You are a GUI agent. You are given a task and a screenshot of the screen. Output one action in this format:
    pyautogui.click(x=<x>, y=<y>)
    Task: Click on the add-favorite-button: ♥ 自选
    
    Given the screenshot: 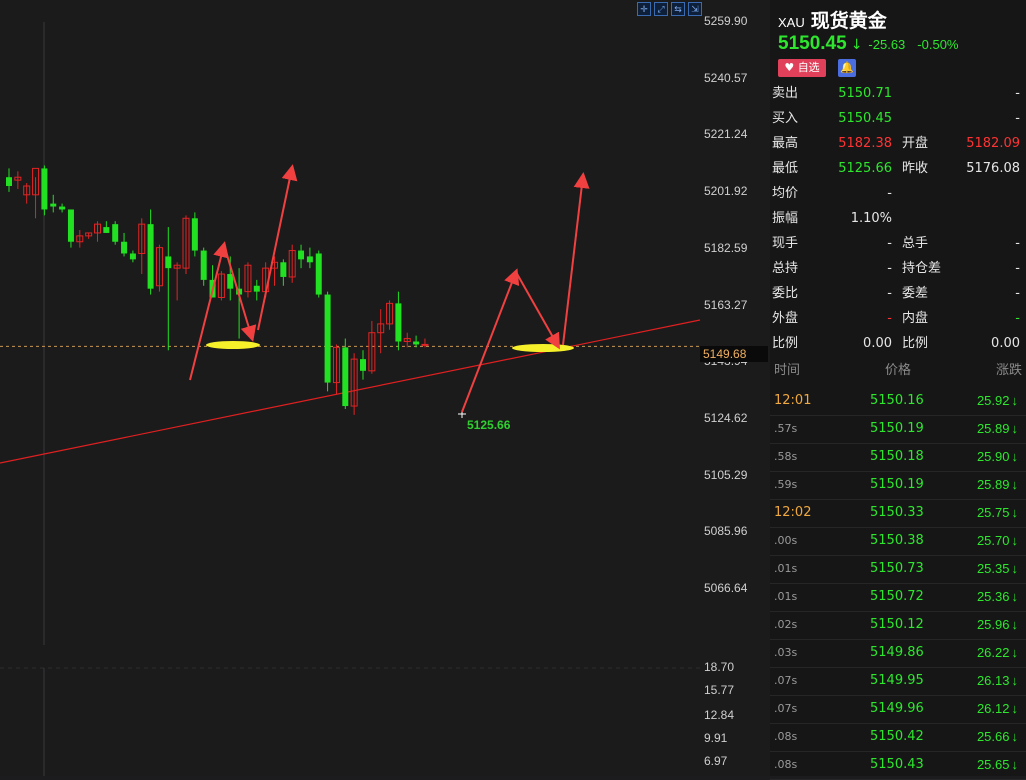 What is the action you would take?
    pyautogui.click(x=802, y=68)
    